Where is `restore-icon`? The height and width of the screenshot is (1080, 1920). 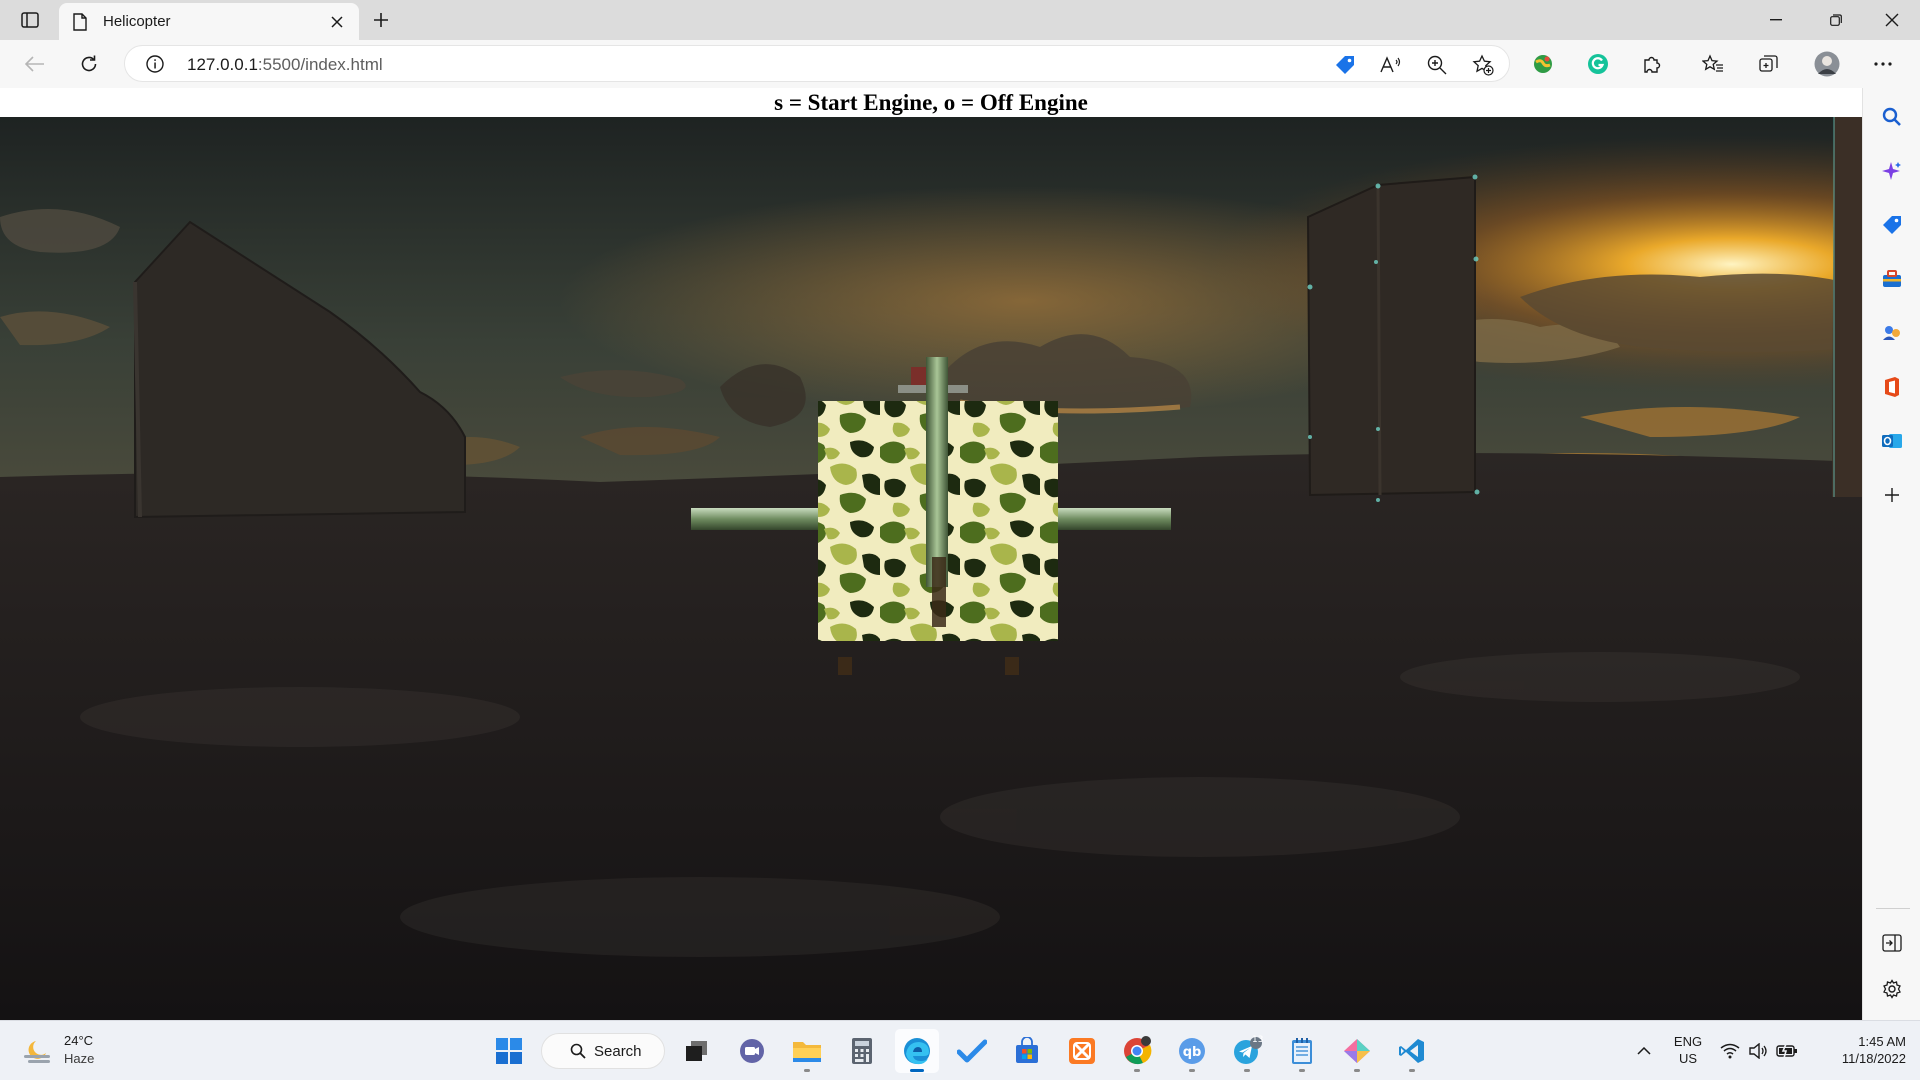
restore-icon is located at coordinates (1836, 20).